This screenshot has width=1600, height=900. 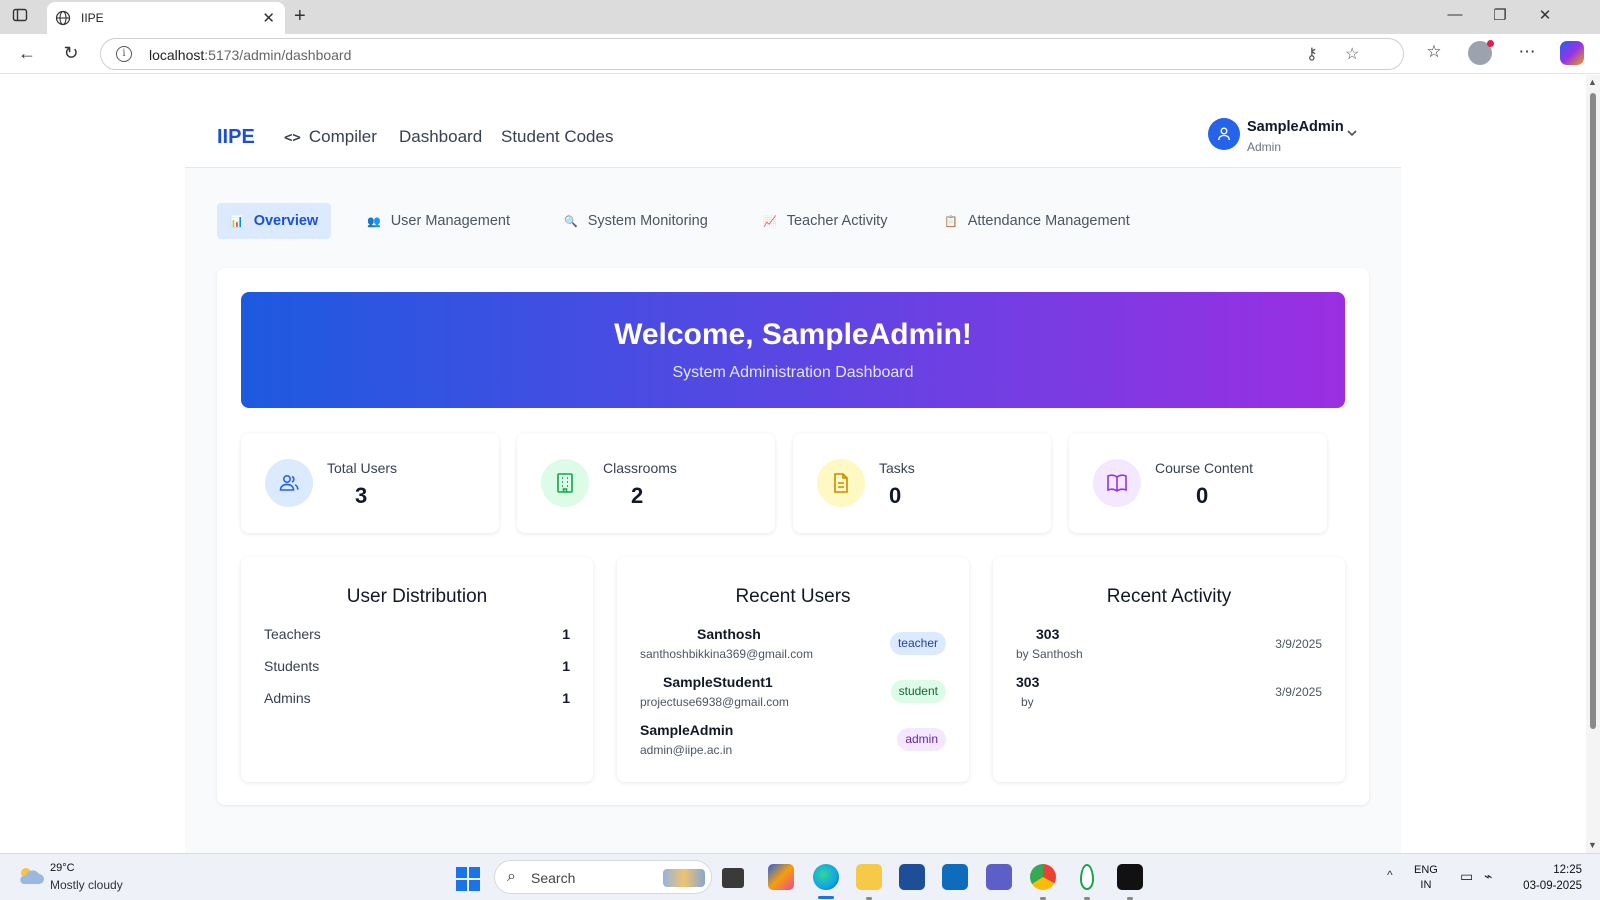 What do you see at coordinates (417, 698) in the screenshot?
I see `distribution-row: Admins 1` at bounding box center [417, 698].